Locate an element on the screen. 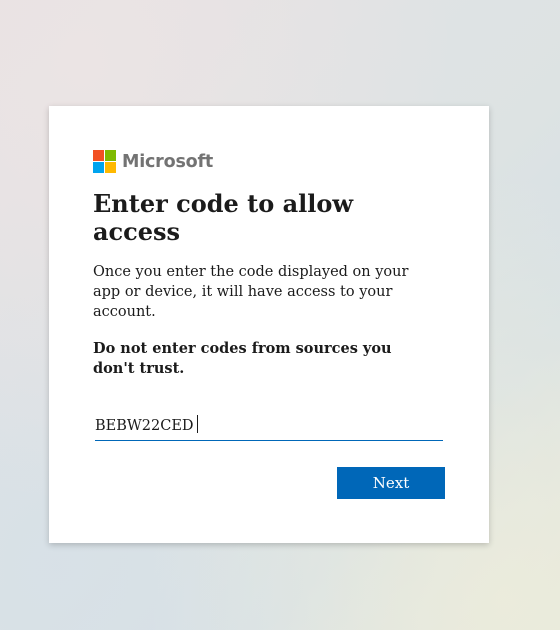 This screenshot has width=560, height=630. microsoft-logo-icon is located at coordinates (104, 161).